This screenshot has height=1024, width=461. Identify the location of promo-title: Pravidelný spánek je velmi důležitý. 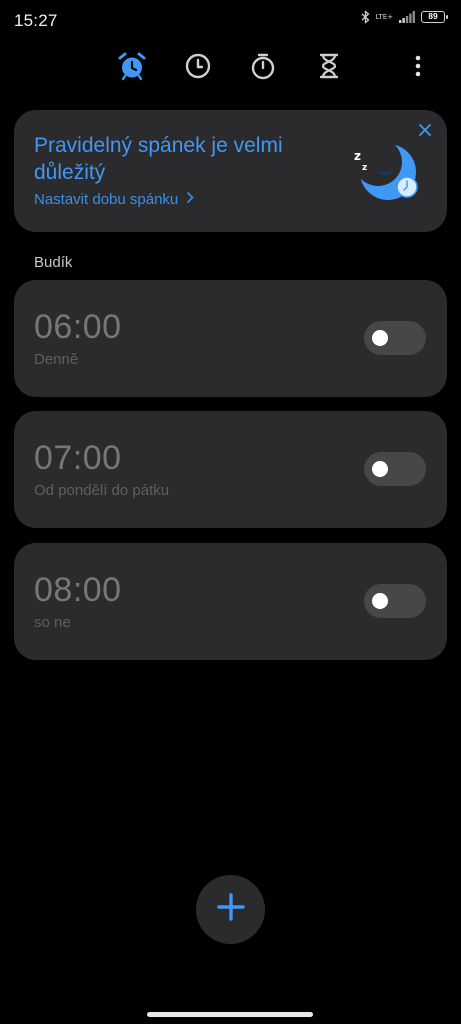
(158, 159).